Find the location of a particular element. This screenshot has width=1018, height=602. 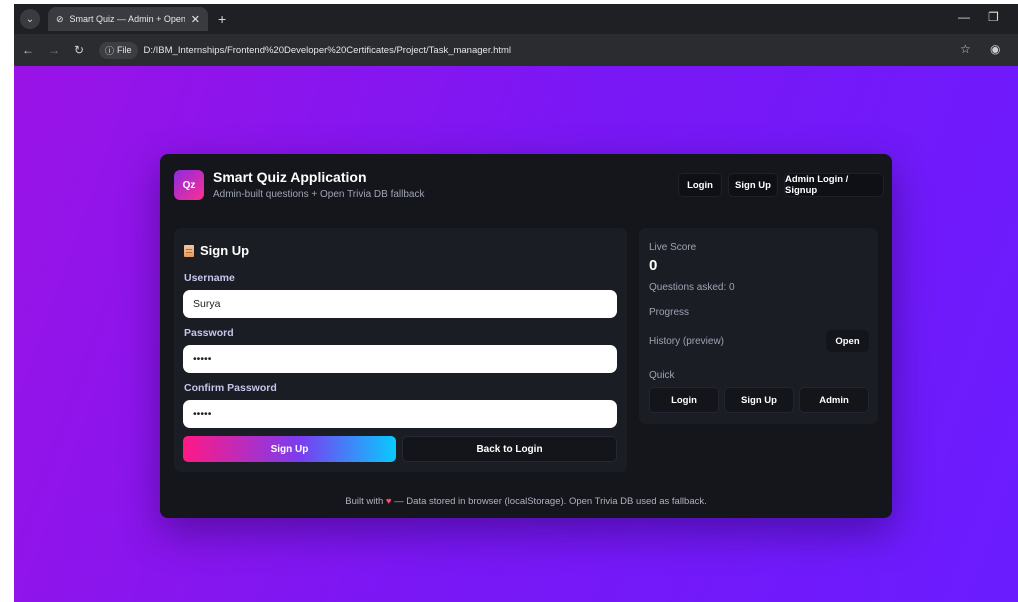

signup-title: Sign Up is located at coordinates (216, 250).